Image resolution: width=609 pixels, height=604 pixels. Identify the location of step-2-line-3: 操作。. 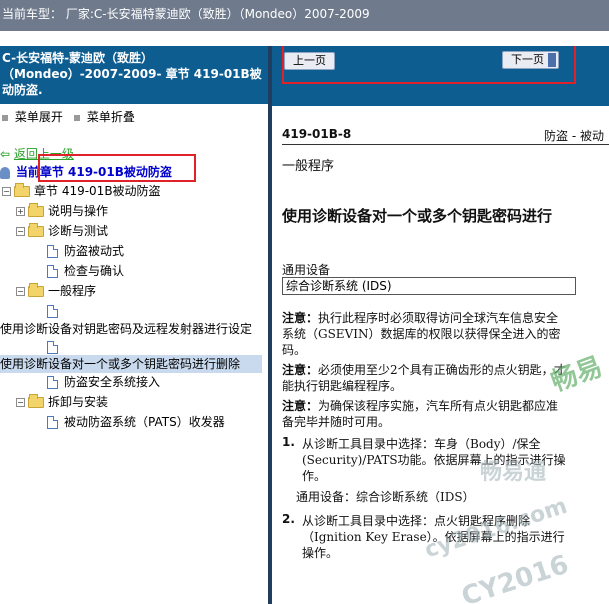
(320, 553).